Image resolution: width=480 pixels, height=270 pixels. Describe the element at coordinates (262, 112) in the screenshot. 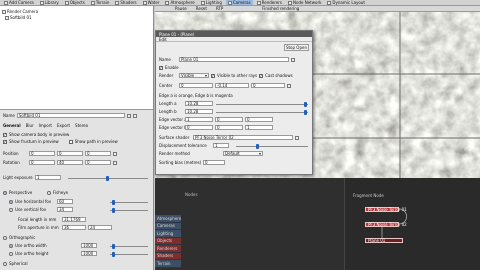

I see `length-b-slider` at that location.